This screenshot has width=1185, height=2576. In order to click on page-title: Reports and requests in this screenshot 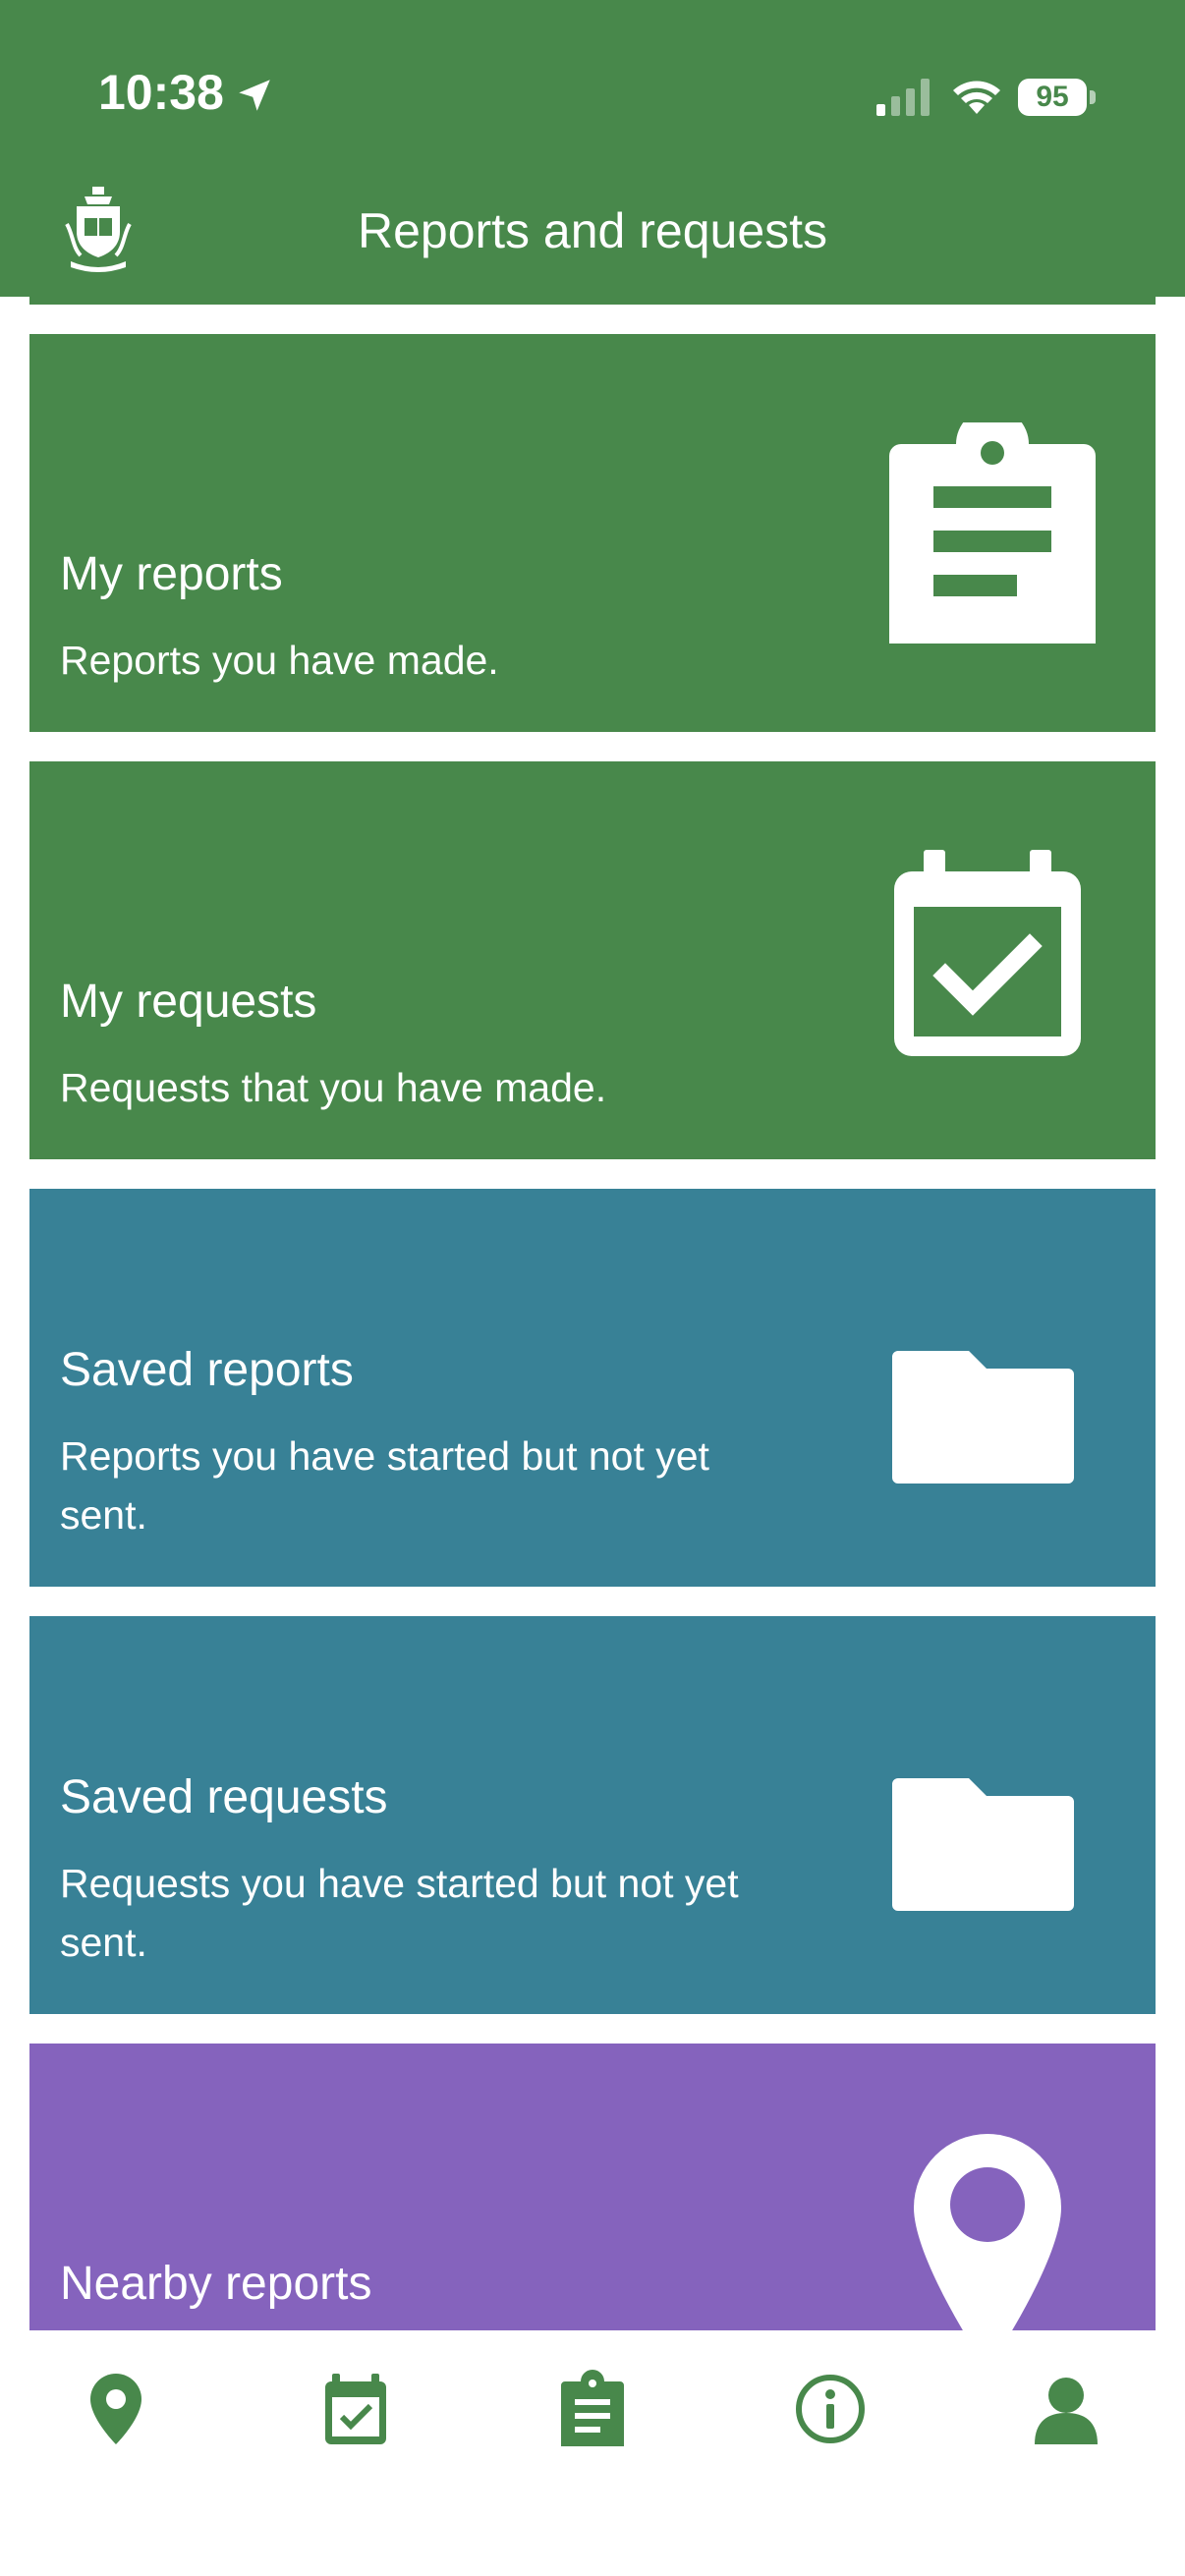, I will do `click(592, 230)`.